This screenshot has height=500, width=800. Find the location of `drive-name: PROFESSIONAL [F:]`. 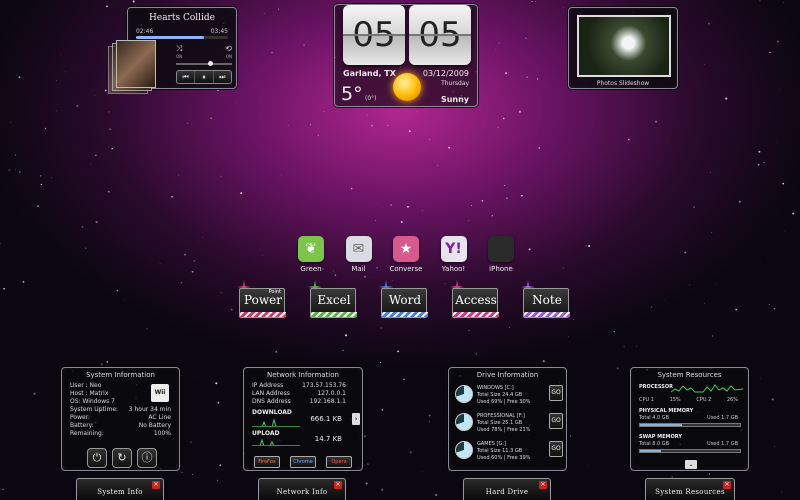

drive-name: PROFESSIONAL [F:] is located at coordinates (501, 416).